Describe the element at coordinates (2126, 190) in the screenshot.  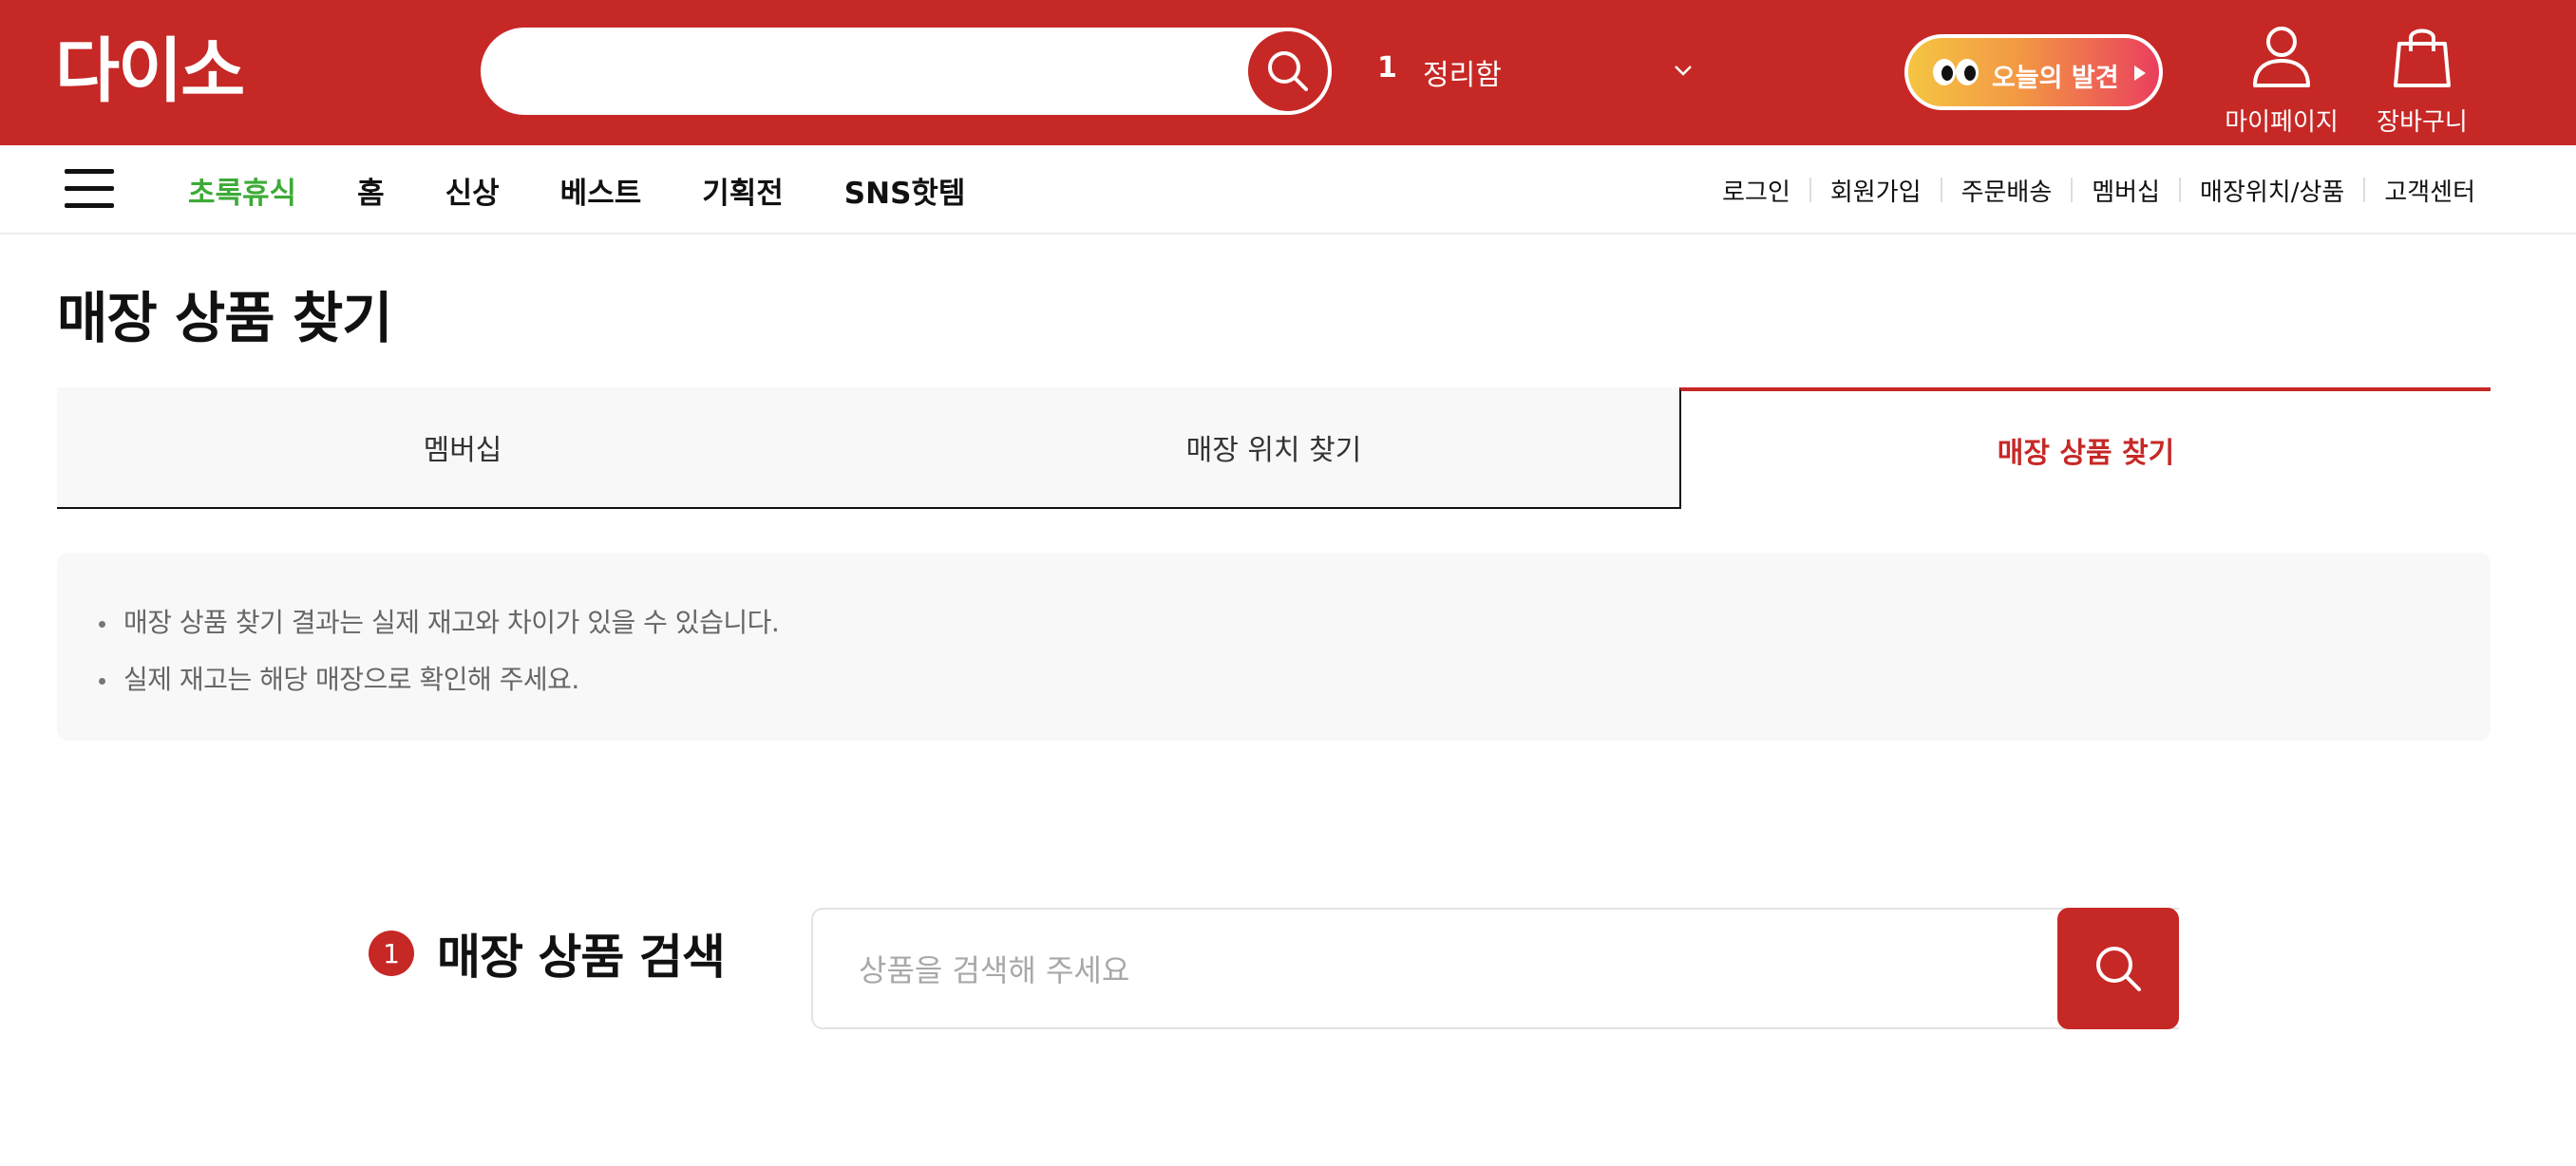
I see `membership-link: 멤버십` at that location.